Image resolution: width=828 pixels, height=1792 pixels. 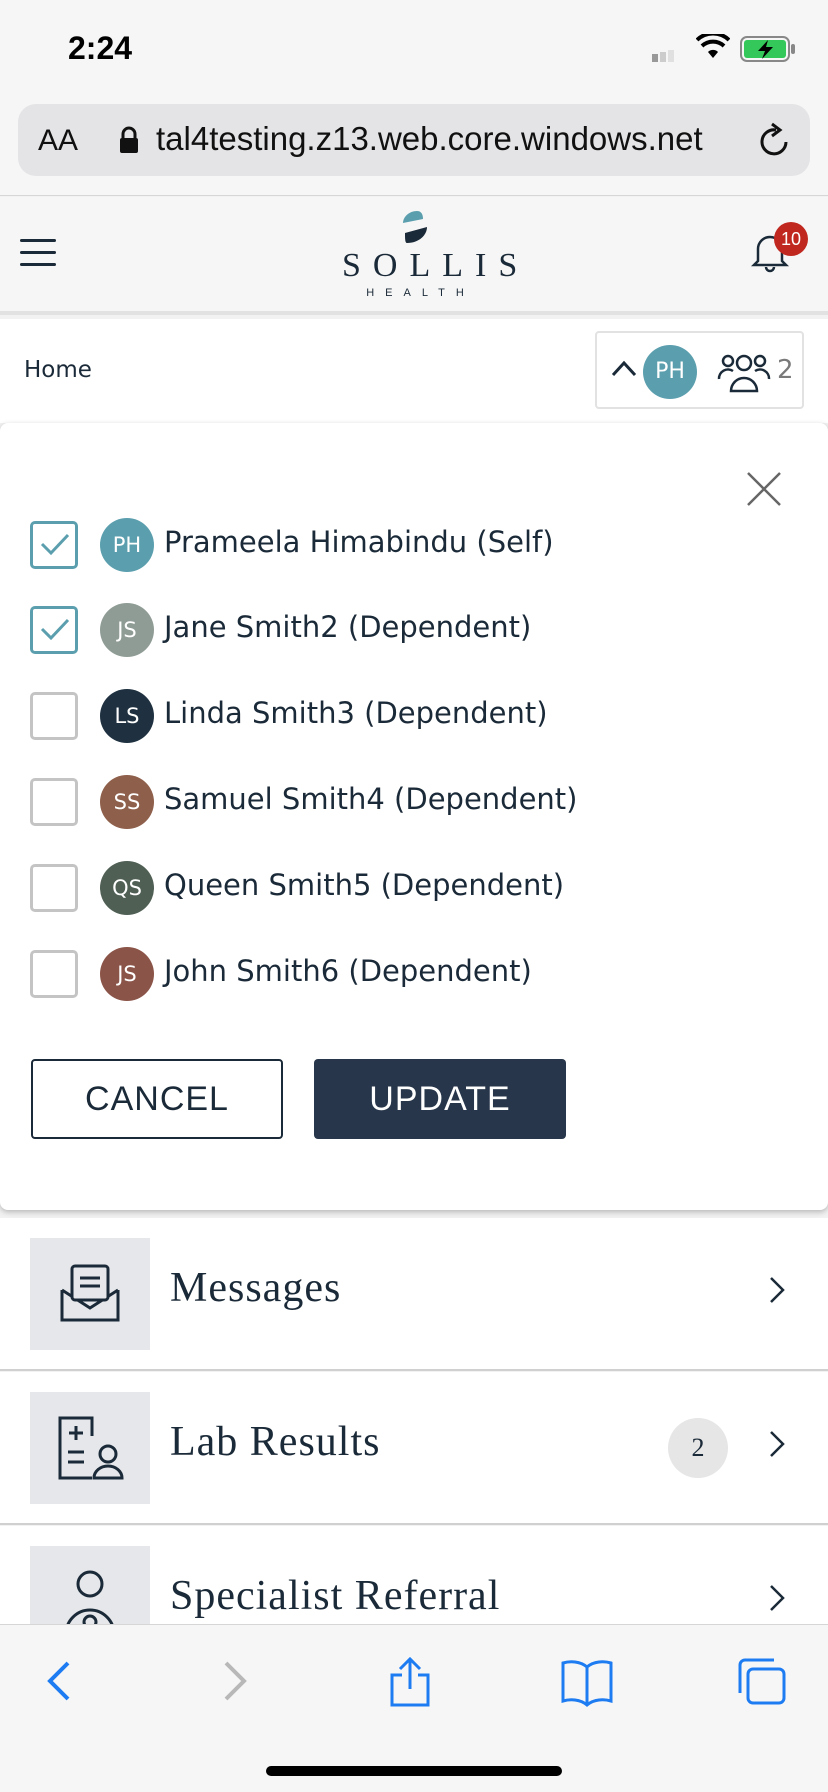 What do you see at coordinates (364, 885) in the screenshot?
I see `member-name: Queen Smith5 (Dependent)` at bounding box center [364, 885].